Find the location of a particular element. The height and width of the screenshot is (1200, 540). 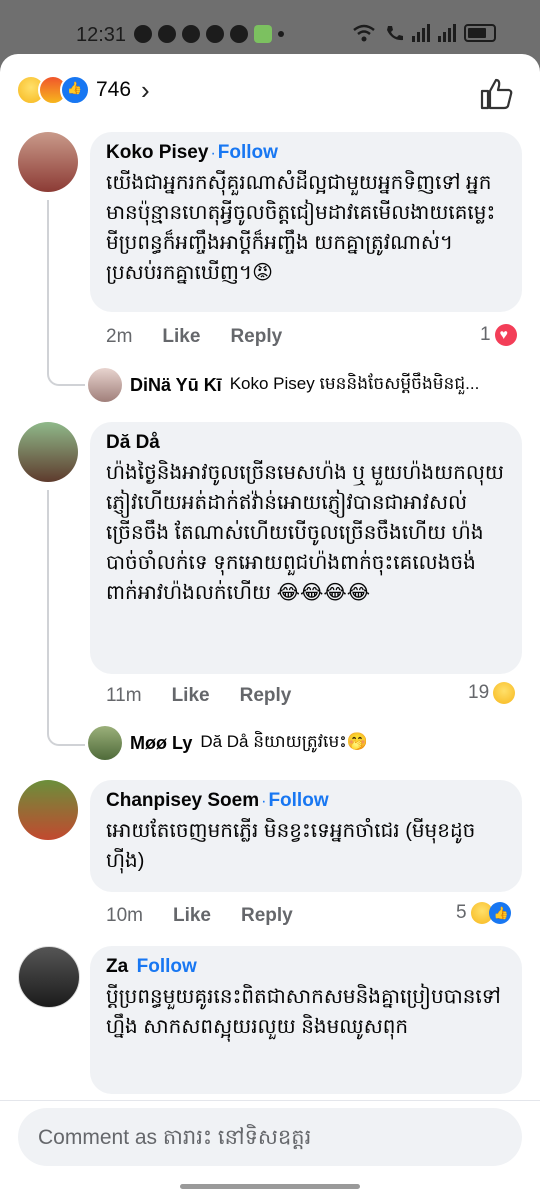

call-icon is located at coordinates (395, 33).